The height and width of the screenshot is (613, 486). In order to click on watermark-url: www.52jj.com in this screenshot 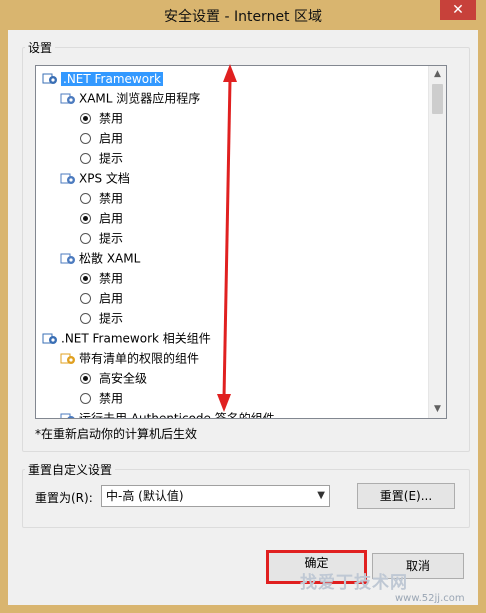, I will do `click(430, 598)`.